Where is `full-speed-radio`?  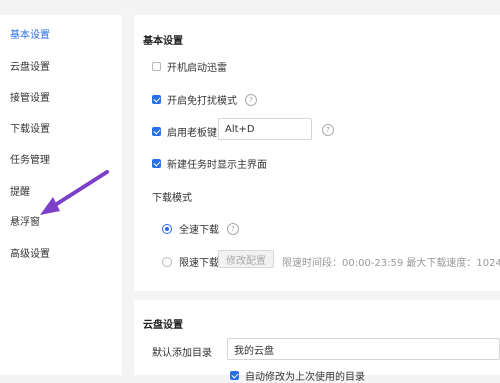 full-speed-radio is located at coordinates (167, 228).